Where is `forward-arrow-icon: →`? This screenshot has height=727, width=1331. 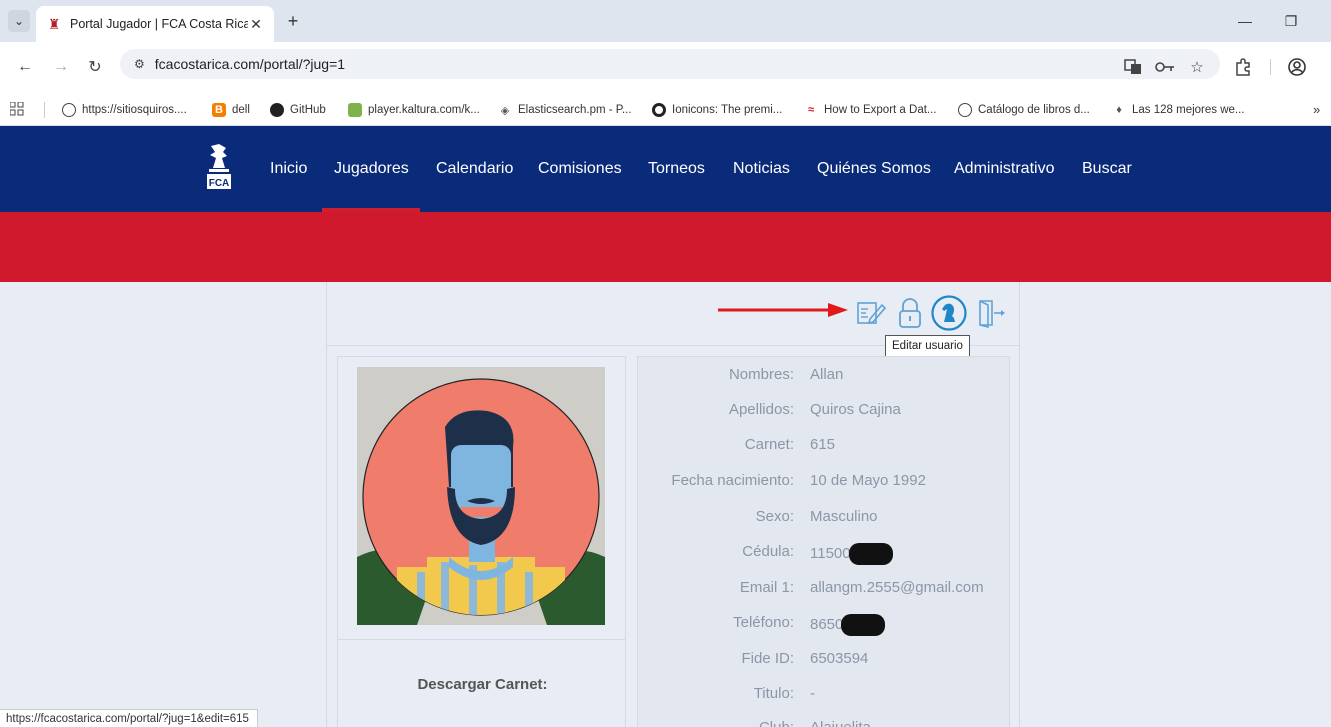
forward-arrow-icon: → is located at coordinates (61, 67).